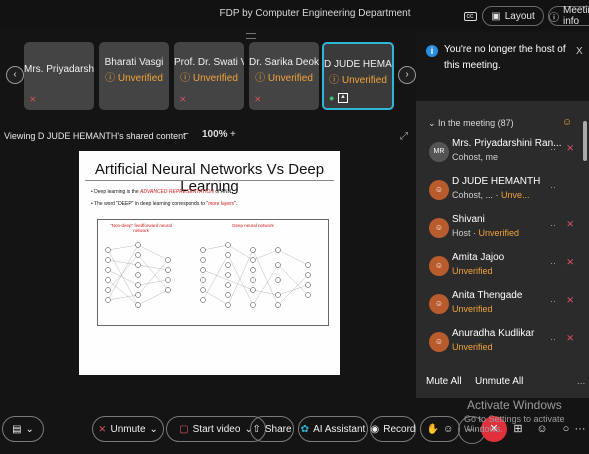  Describe the element at coordinates (487, 295) in the screenshot. I see `participant-name: Anita Thengade` at that location.